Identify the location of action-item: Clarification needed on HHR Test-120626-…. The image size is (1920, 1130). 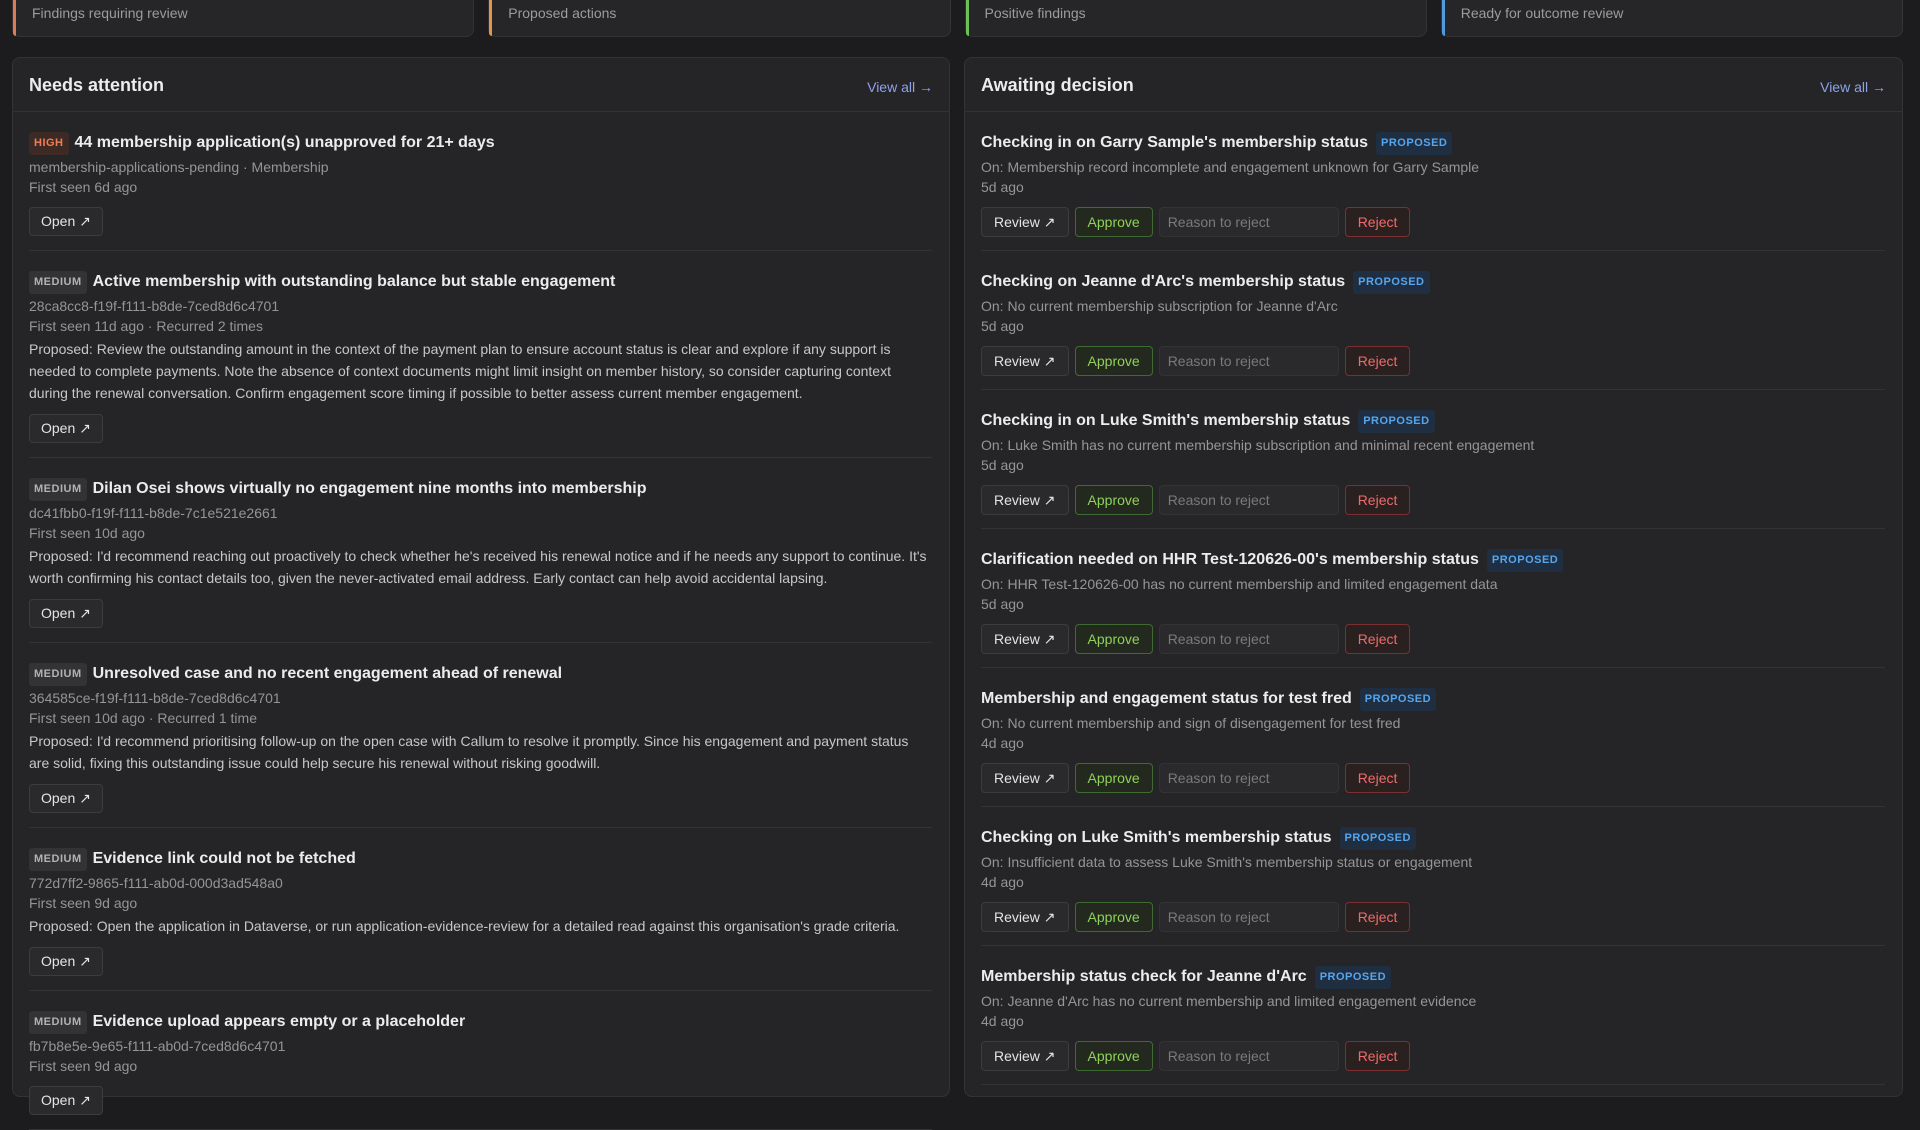
(1433, 598).